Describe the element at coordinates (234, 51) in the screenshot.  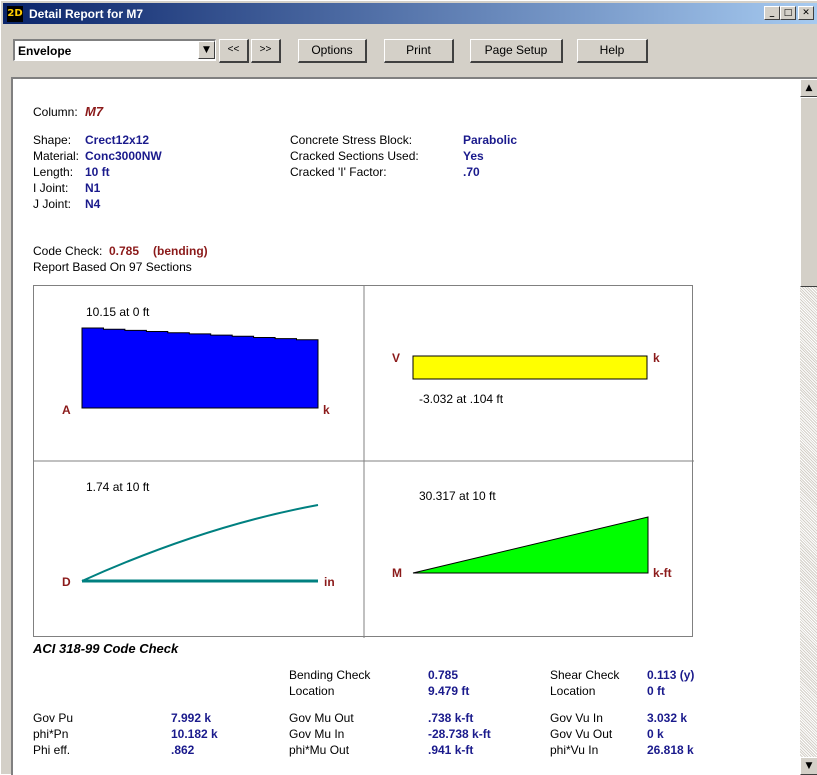
I see `previous-button: <<` at that location.